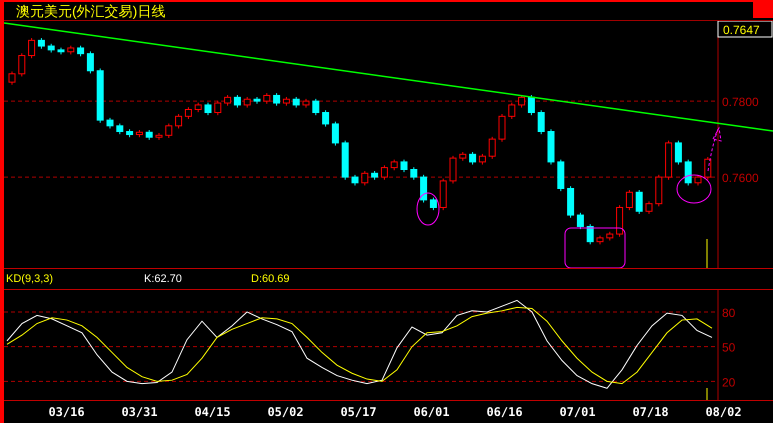  Describe the element at coordinates (740, 178) in the screenshot. I see `price-axis-label: 0.7600` at that location.